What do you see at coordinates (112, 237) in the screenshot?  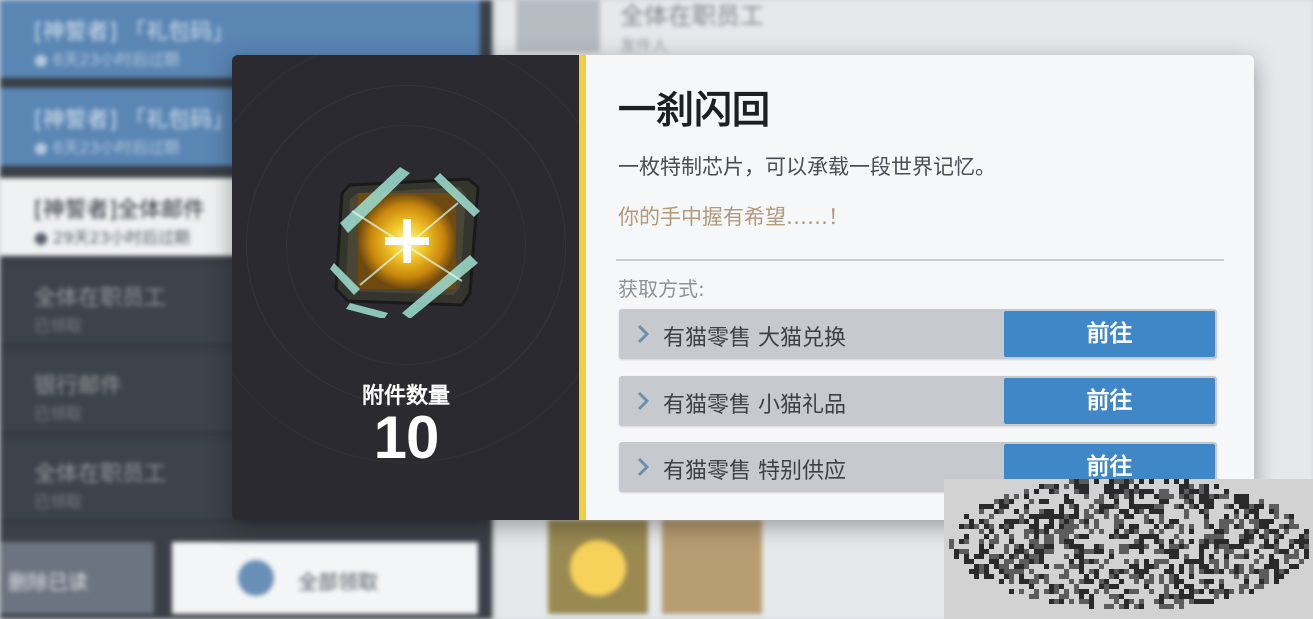 I see `mail-expiry: ● 29天23小时后过期` at bounding box center [112, 237].